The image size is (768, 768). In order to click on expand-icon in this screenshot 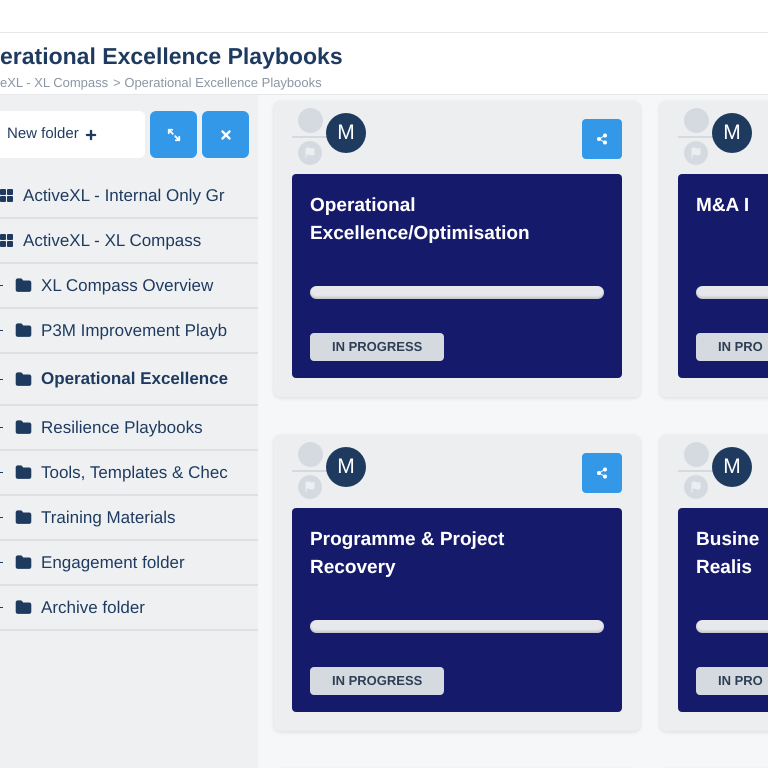, I will do `click(173, 135)`.